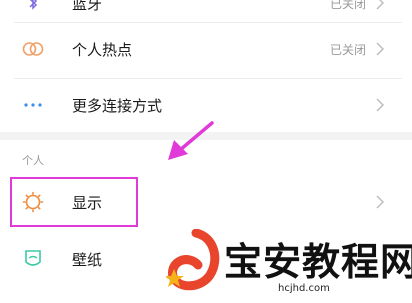 Image resolution: width=412 pixels, height=303 pixels. I want to click on settings-row-label: 个人热点, so click(102, 49).